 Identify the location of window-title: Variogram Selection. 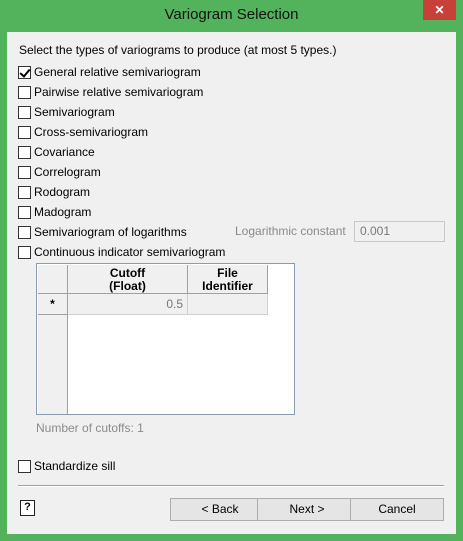
(231, 14).